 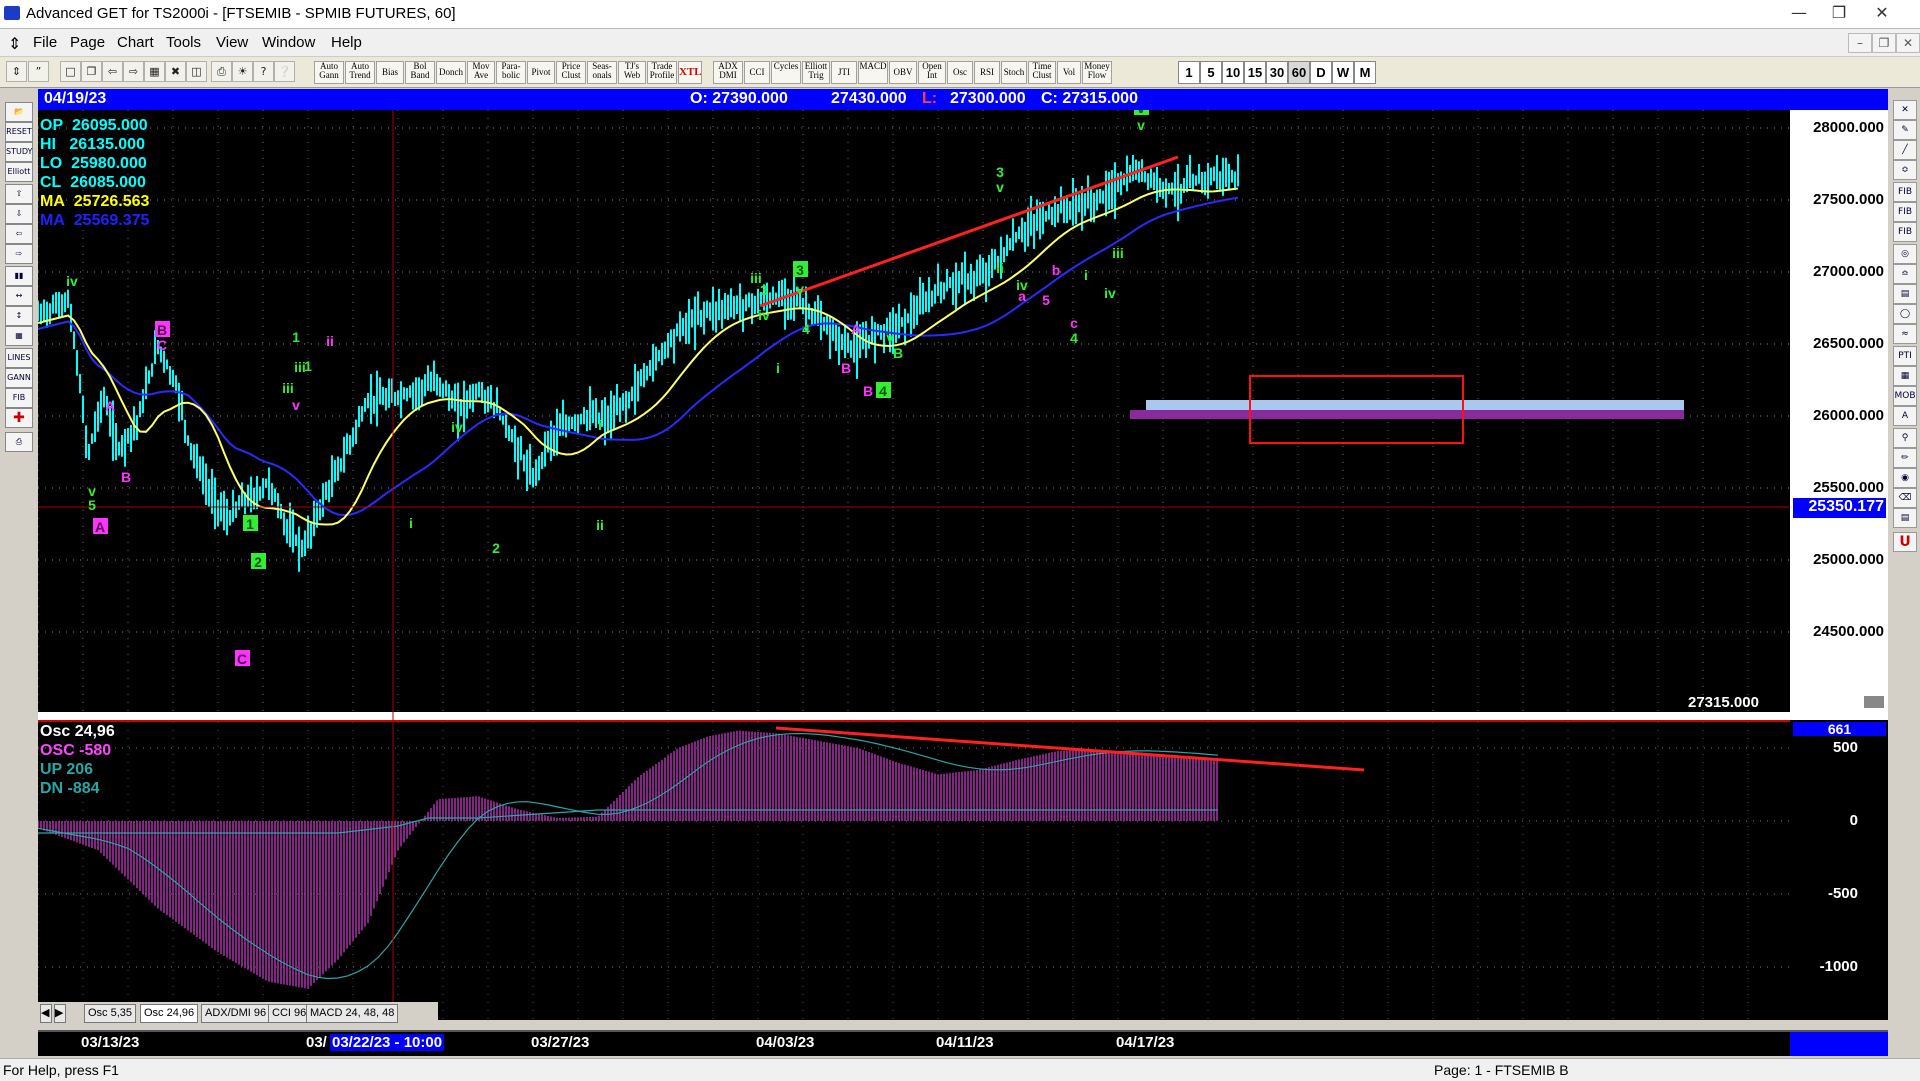 What do you see at coordinates (91, 71) in the screenshot?
I see `copy-icon: ❐` at bounding box center [91, 71].